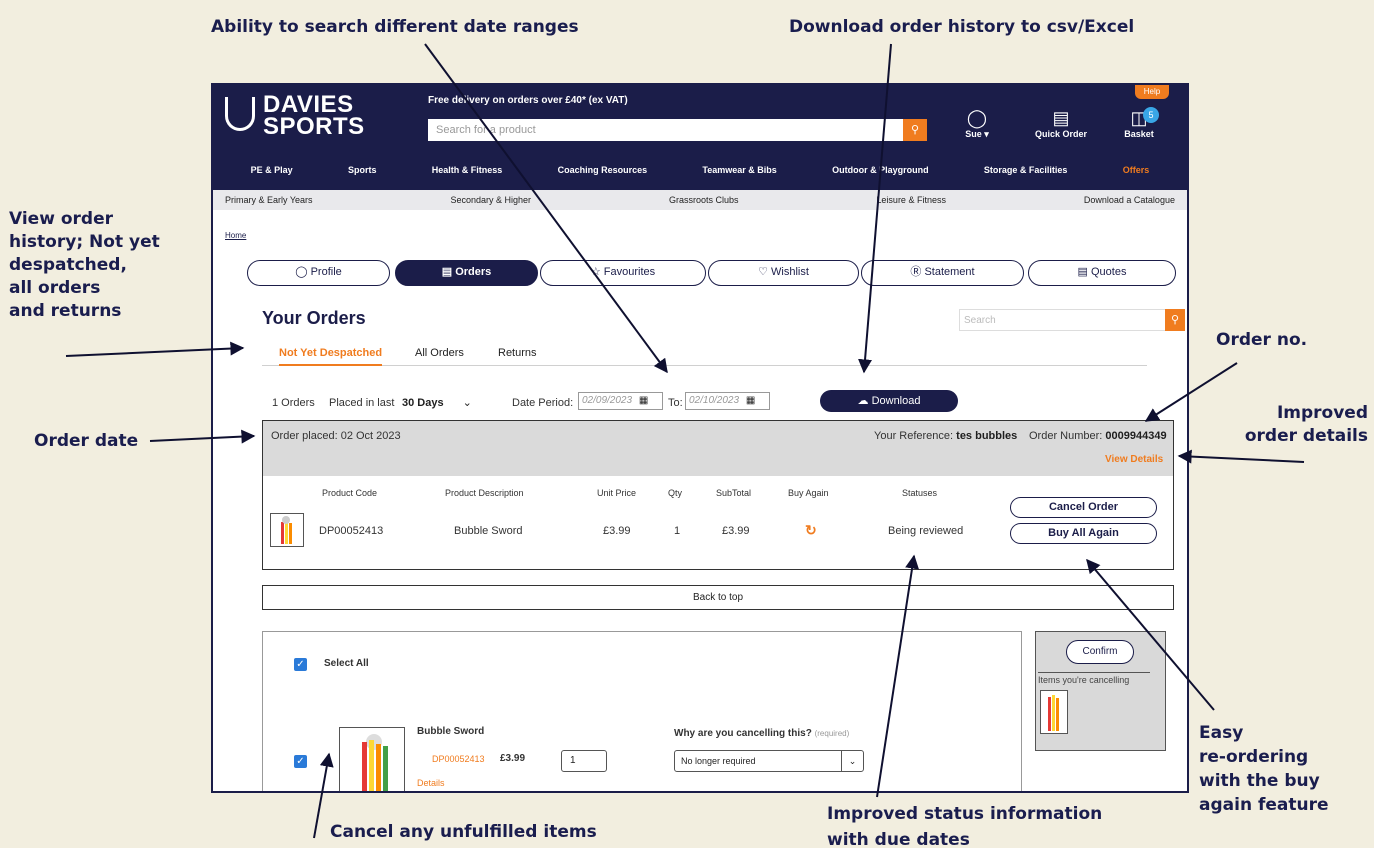 The height and width of the screenshot is (848, 1380). What do you see at coordinates (718, 597) in the screenshot?
I see `back-to-top-button: Back to top` at bounding box center [718, 597].